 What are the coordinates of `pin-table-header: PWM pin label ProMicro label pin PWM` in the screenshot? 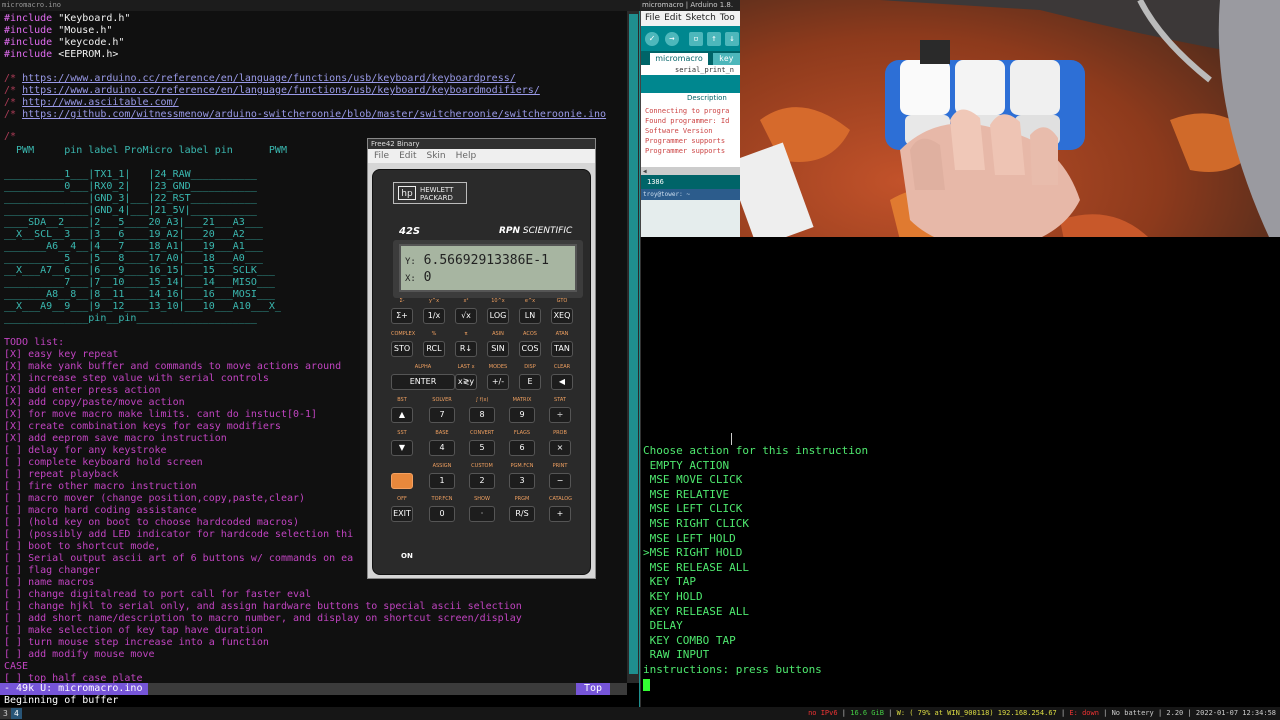 It's located at (145, 150).